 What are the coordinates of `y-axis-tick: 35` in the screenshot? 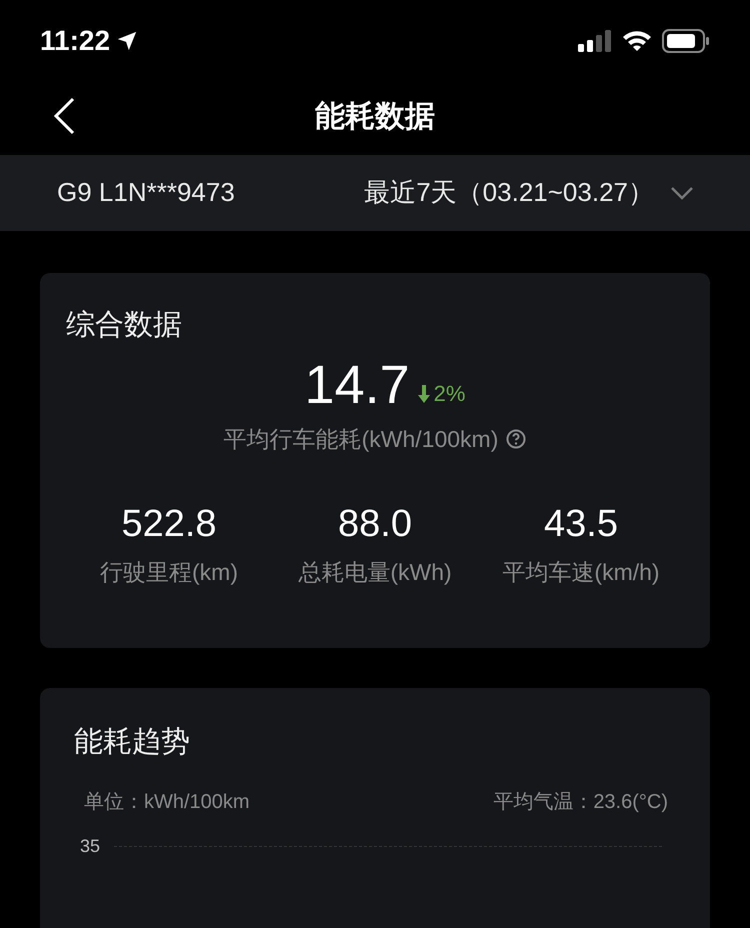 It's located at (90, 846).